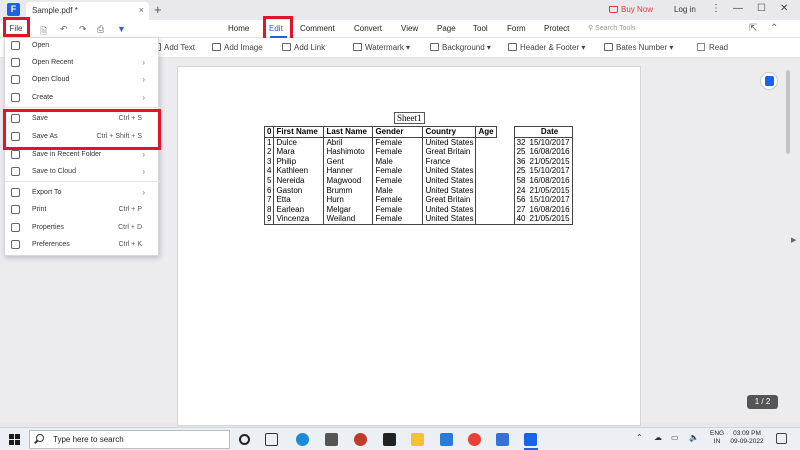 The image size is (800, 450). Describe the element at coordinates (738, 8) in the screenshot. I see `minimize-icon: —` at that location.